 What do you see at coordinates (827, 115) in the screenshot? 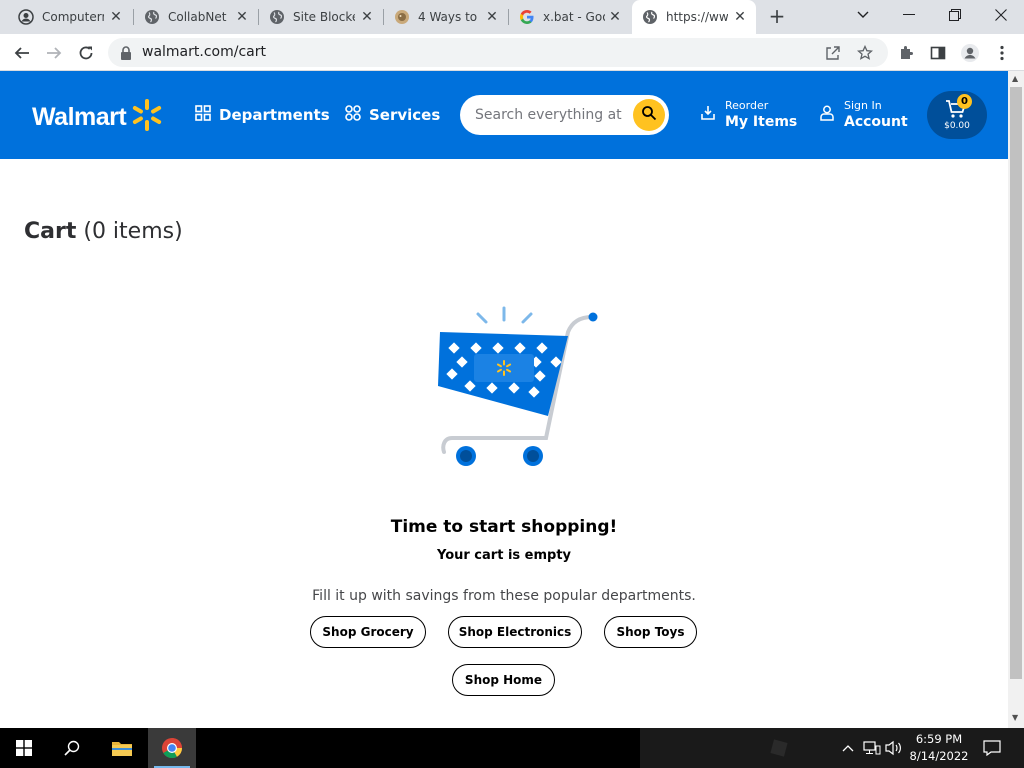
I see `user-icon` at bounding box center [827, 115].